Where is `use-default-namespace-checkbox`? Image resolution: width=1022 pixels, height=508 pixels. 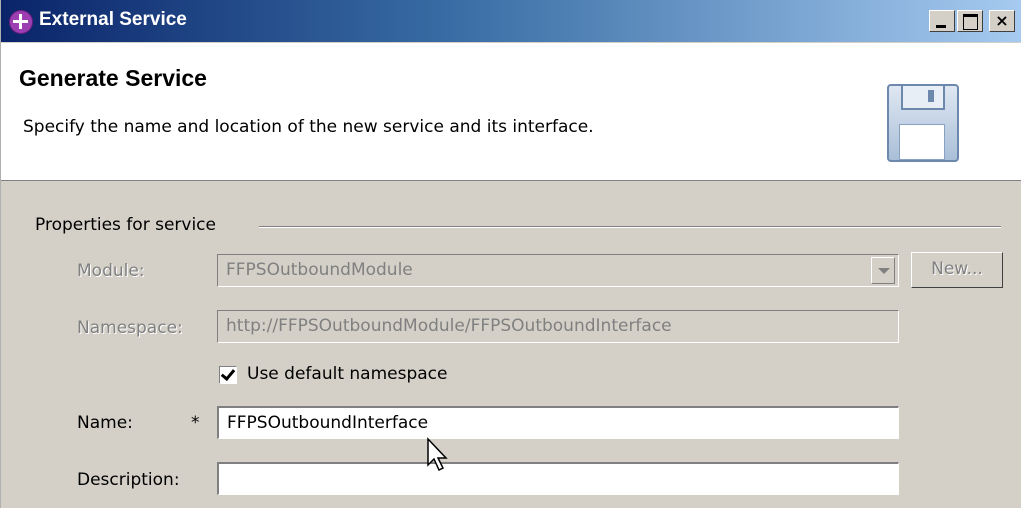
use-default-namespace-checkbox is located at coordinates (228, 375).